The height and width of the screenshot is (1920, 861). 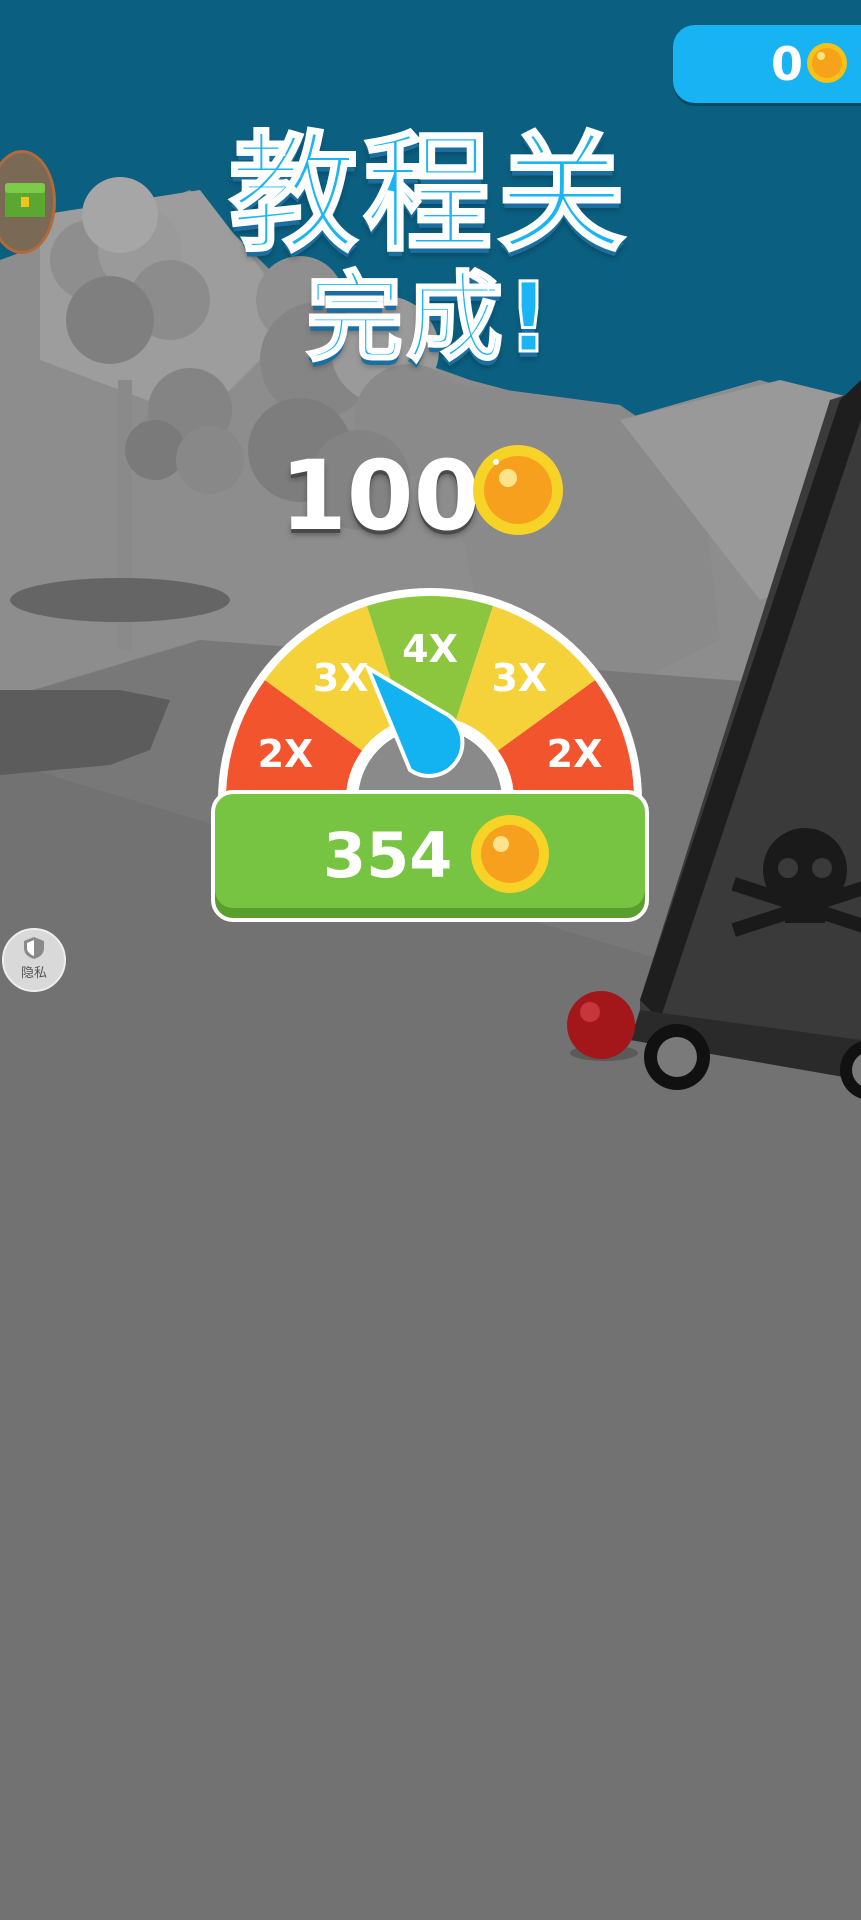 What do you see at coordinates (510, 854) in the screenshot?
I see `coin-icon` at bounding box center [510, 854].